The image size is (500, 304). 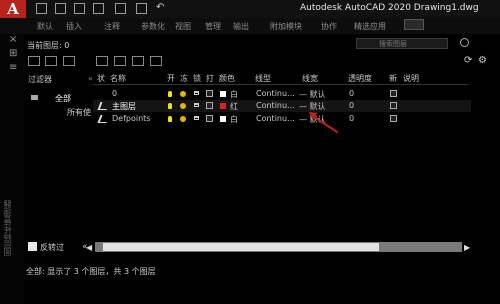 I want to click on col-linetype: 线型, so click(x=263, y=78).